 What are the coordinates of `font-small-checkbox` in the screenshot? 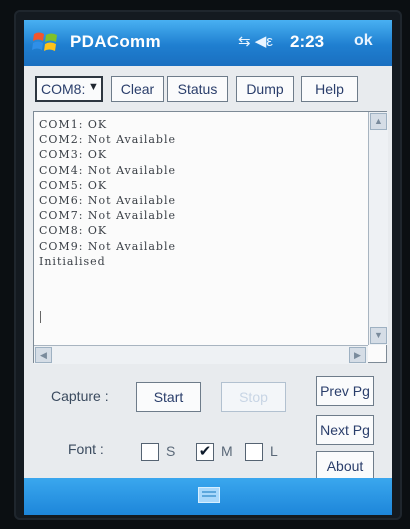 It's located at (150, 452).